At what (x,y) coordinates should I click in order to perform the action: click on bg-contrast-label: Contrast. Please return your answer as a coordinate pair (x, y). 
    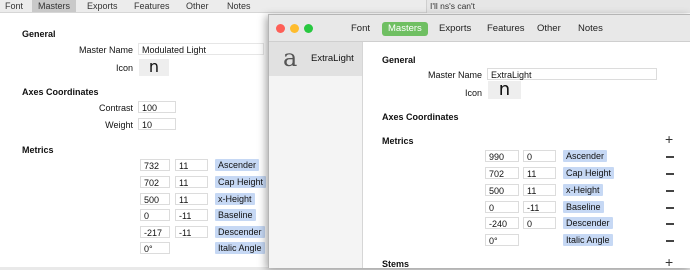
    Looking at the image, I should click on (115, 108).